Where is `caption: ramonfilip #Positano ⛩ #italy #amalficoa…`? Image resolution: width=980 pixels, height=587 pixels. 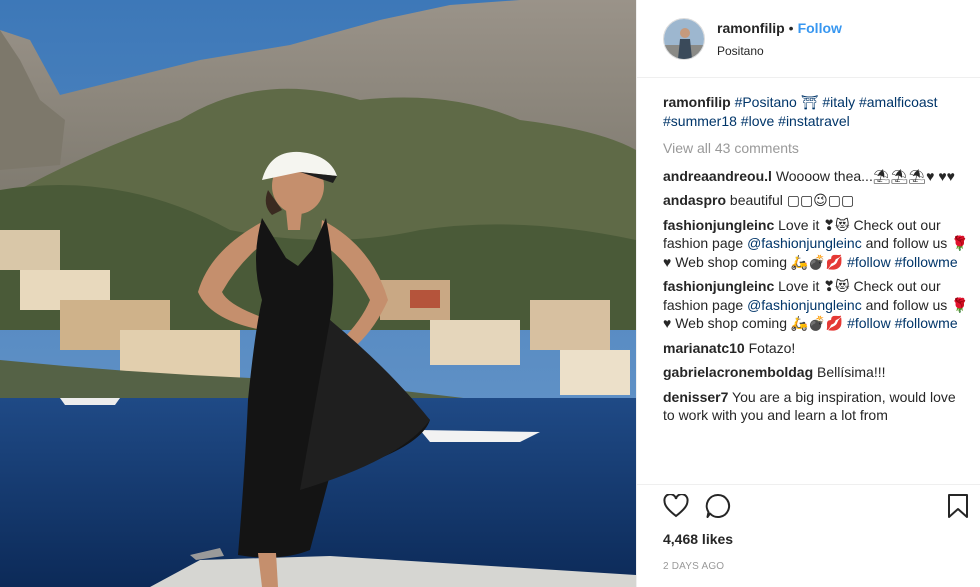
caption: ramonfilip #Positano ⛩ #italy #amalficoa… is located at coordinates (816, 111).